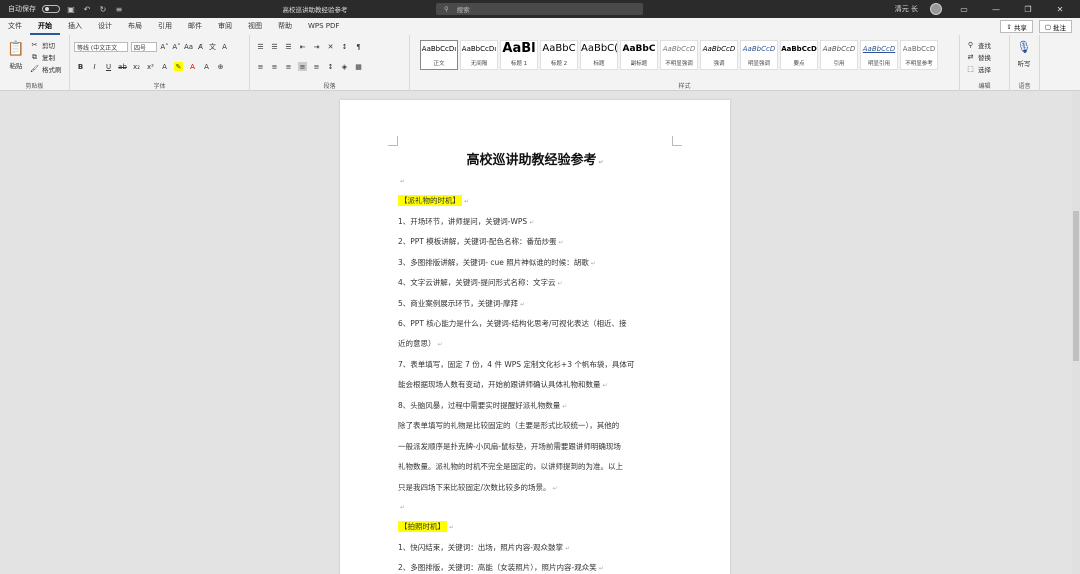  Describe the element at coordinates (679, 55) in the screenshot. I see `style-subtle-emphasis: AaBbCcD 不明显强调` at that location.